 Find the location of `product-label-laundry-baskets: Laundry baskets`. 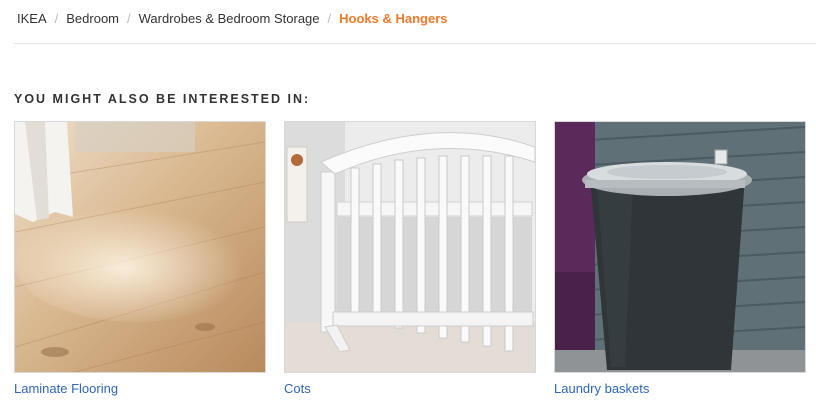

product-label-laundry-baskets: Laundry baskets is located at coordinates (680, 388).